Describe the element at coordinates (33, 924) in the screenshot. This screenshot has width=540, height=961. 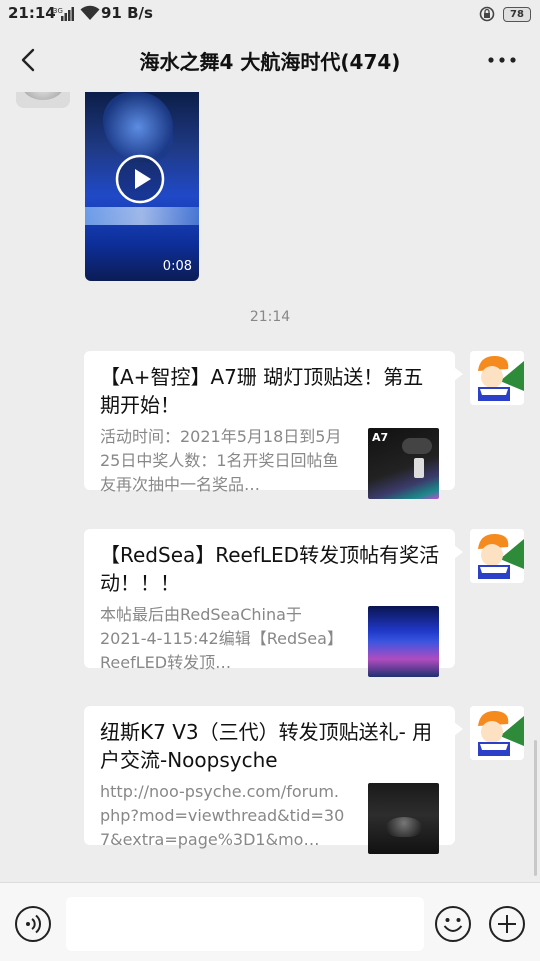
I see `voice-icon` at that location.